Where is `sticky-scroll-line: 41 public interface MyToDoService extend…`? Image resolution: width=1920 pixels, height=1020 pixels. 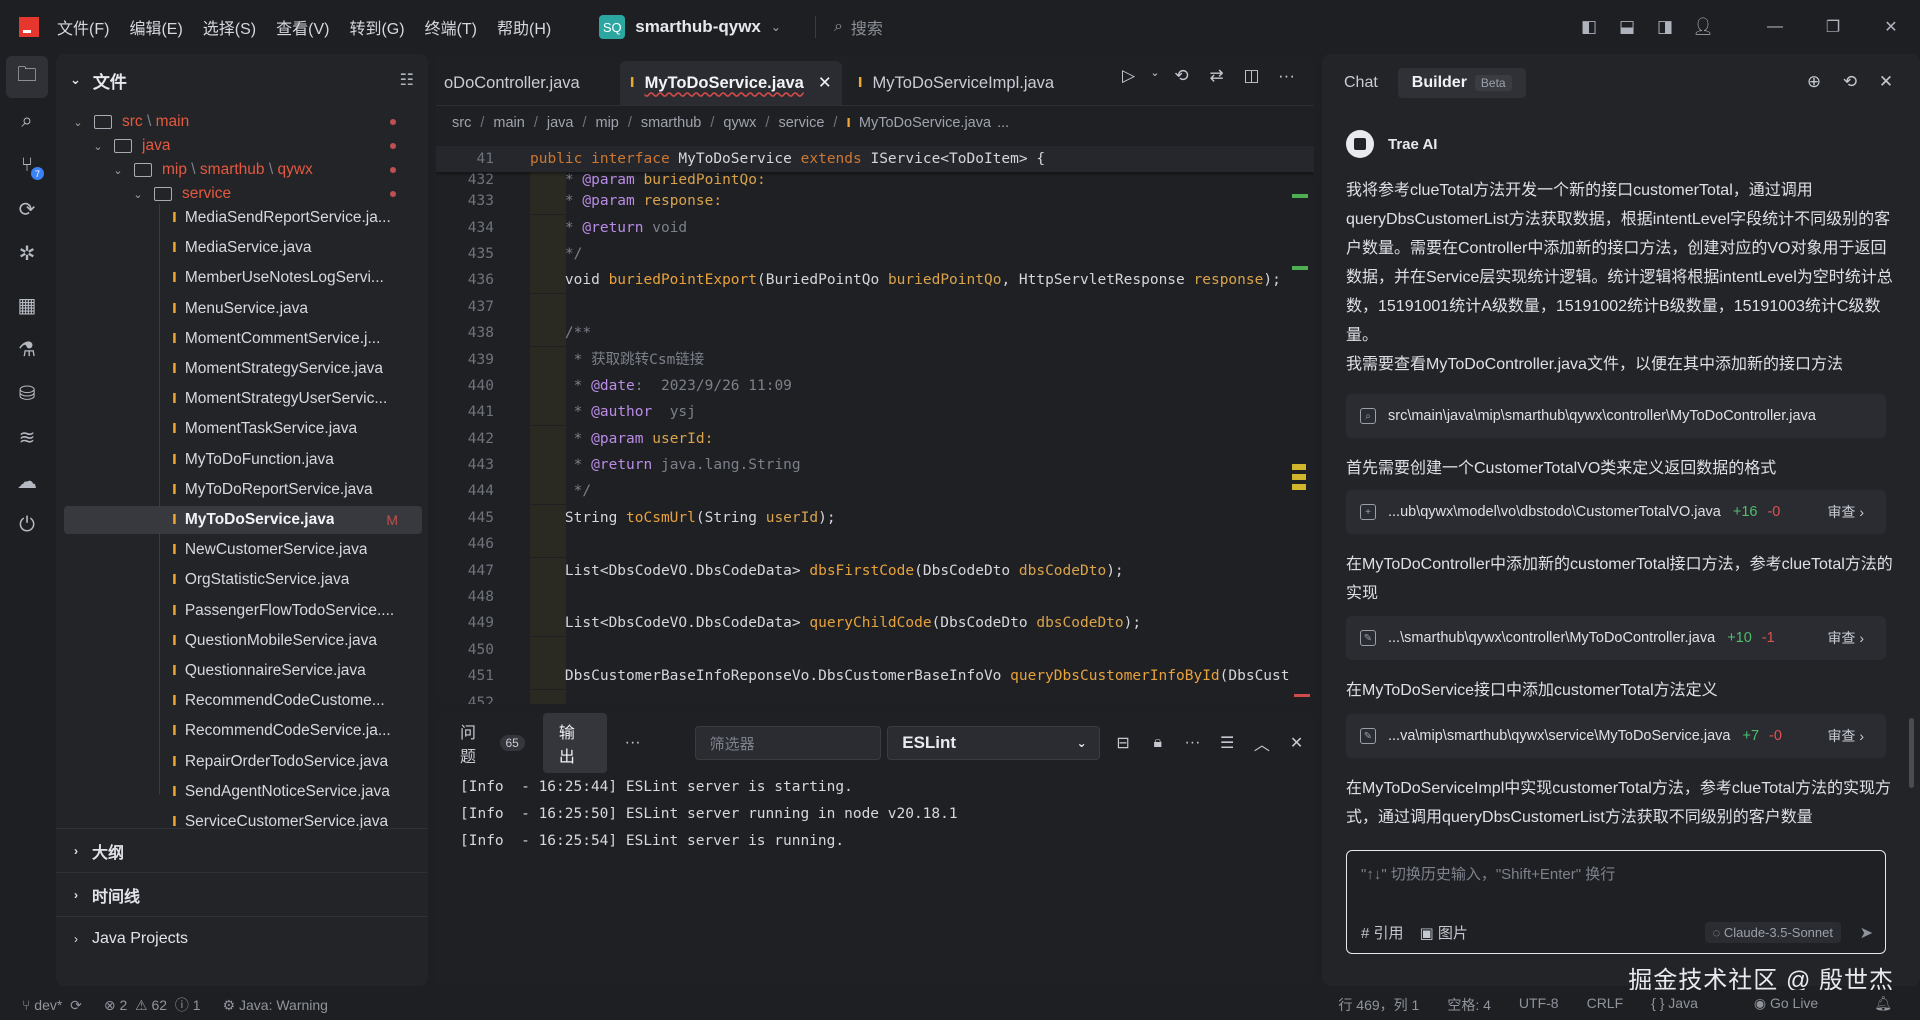
sticky-scroll-line: 41 public interface MyToDoService extend… is located at coordinates (875, 159).